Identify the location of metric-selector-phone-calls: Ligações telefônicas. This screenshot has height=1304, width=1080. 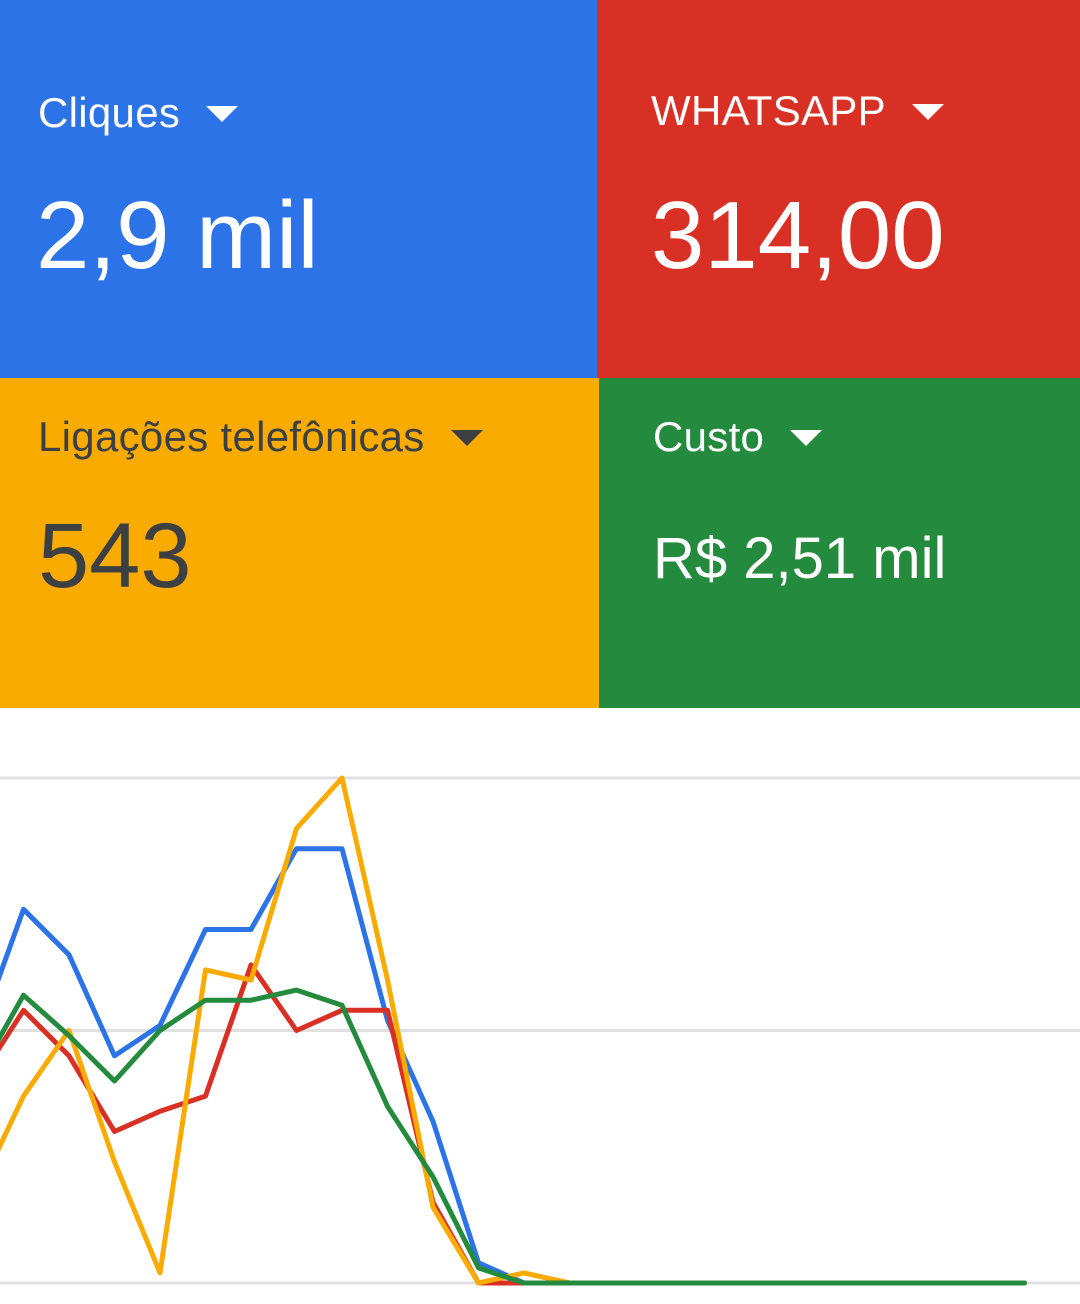
(260, 437).